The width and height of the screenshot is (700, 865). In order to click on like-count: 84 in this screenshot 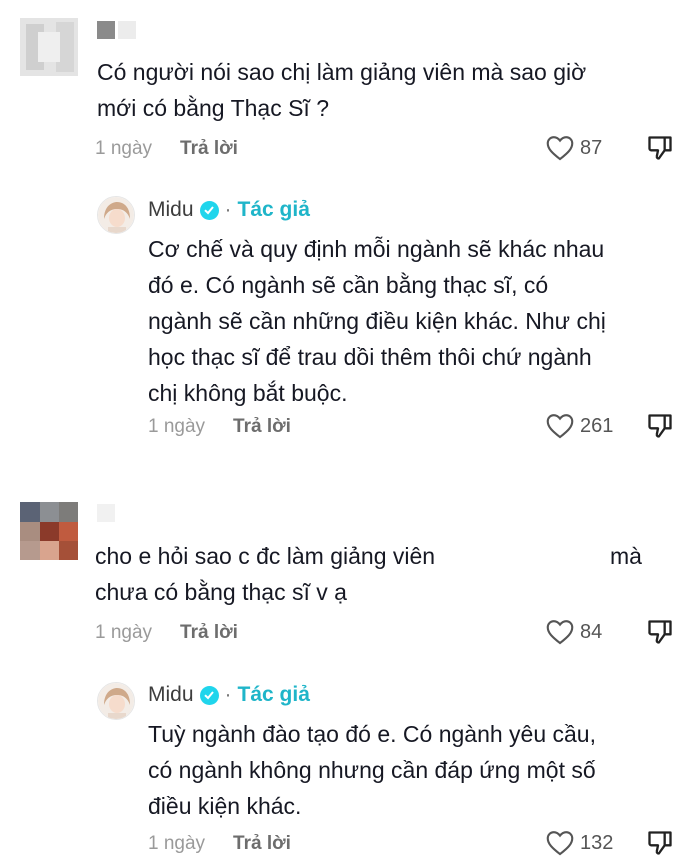, I will do `click(591, 631)`.